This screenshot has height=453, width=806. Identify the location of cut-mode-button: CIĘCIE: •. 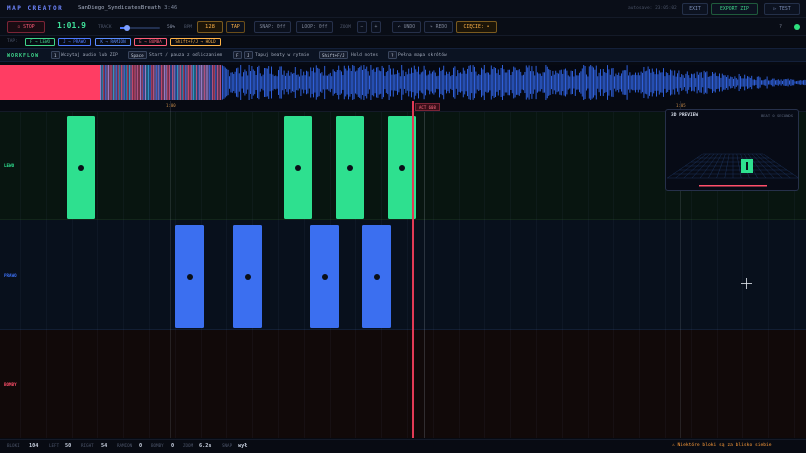
(476, 27).